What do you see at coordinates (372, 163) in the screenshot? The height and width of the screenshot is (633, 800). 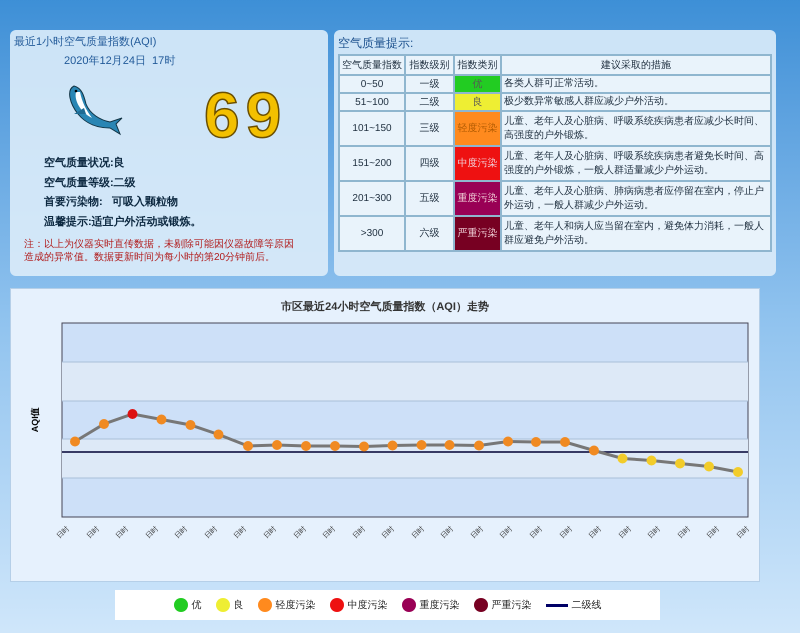 I see `table-cell: 151~200` at bounding box center [372, 163].